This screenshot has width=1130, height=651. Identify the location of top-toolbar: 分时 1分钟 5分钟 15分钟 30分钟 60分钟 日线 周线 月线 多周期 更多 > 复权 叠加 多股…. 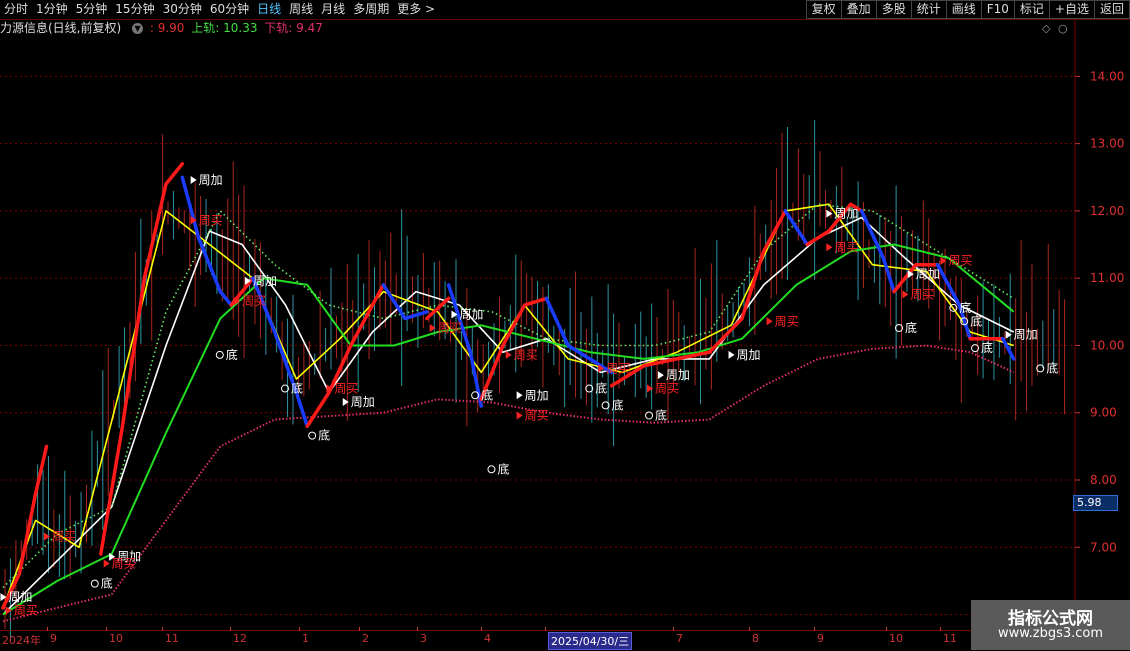
(565, 10).